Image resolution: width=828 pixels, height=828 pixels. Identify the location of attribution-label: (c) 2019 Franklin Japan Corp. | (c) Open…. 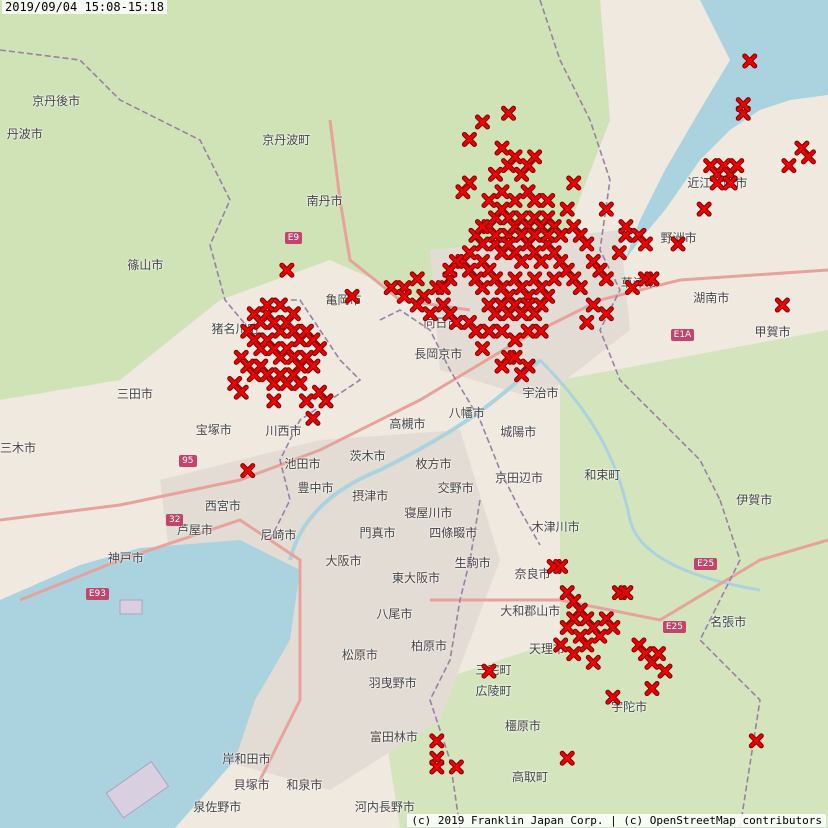
(616, 820).